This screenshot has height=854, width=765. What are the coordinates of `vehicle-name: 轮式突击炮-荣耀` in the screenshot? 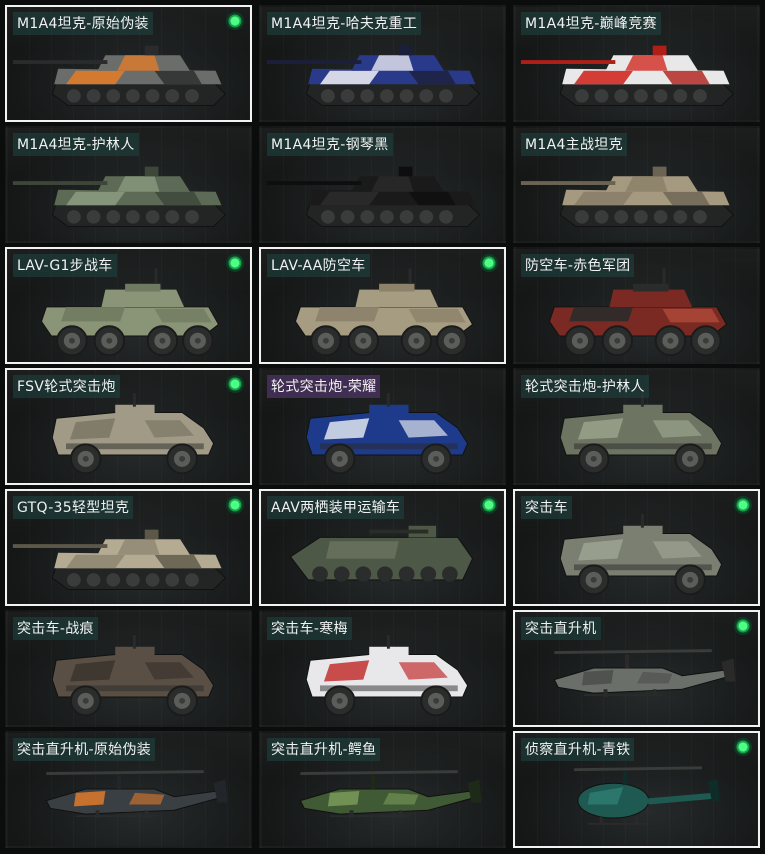 It's located at (324, 386).